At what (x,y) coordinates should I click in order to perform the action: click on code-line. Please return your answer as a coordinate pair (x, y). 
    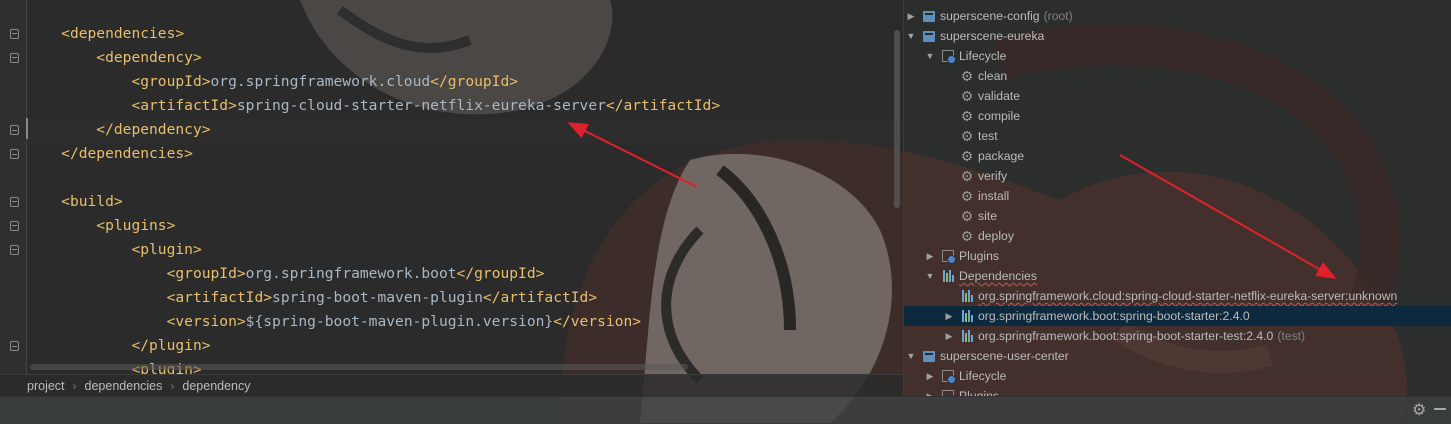
    Looking at the image, I should click on (464, 178).